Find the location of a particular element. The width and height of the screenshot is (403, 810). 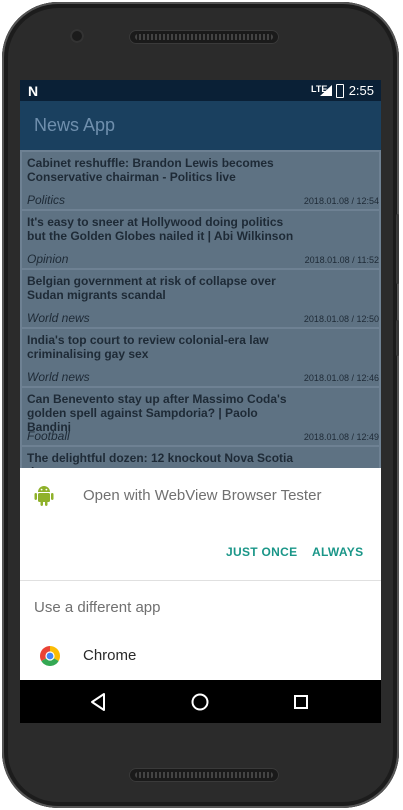

news-date: 2018.01.08 / 12:49 is located at coordinates (341, 437).